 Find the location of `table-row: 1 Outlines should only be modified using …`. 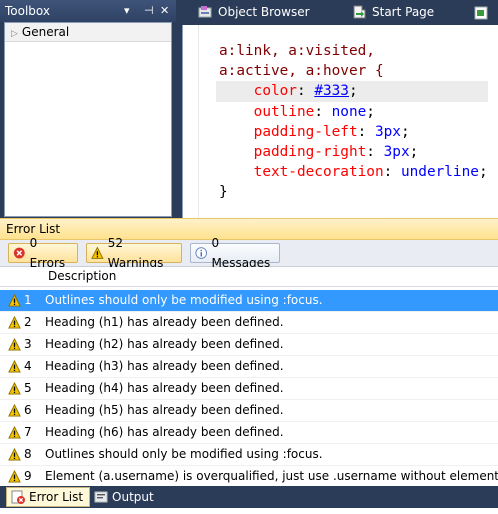

table-row: 1 Outlines should only be modified using … is located at coordinates (249, 301).